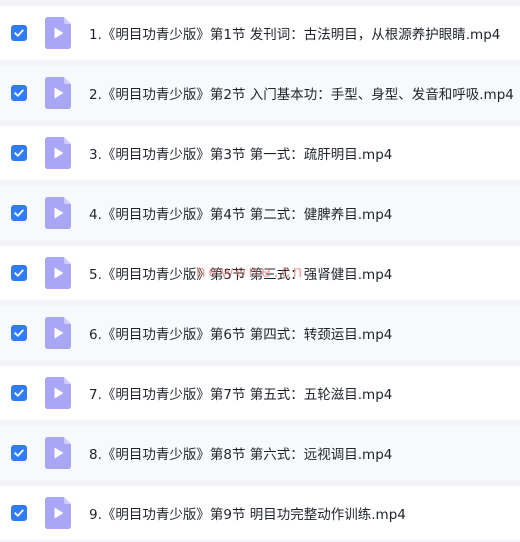 The width and height of the screenshot is (520, 542). I want to click on file-row: 9.《明目功青少版》第9节 明目功完整动作训练.mp4, so click(260, 513).